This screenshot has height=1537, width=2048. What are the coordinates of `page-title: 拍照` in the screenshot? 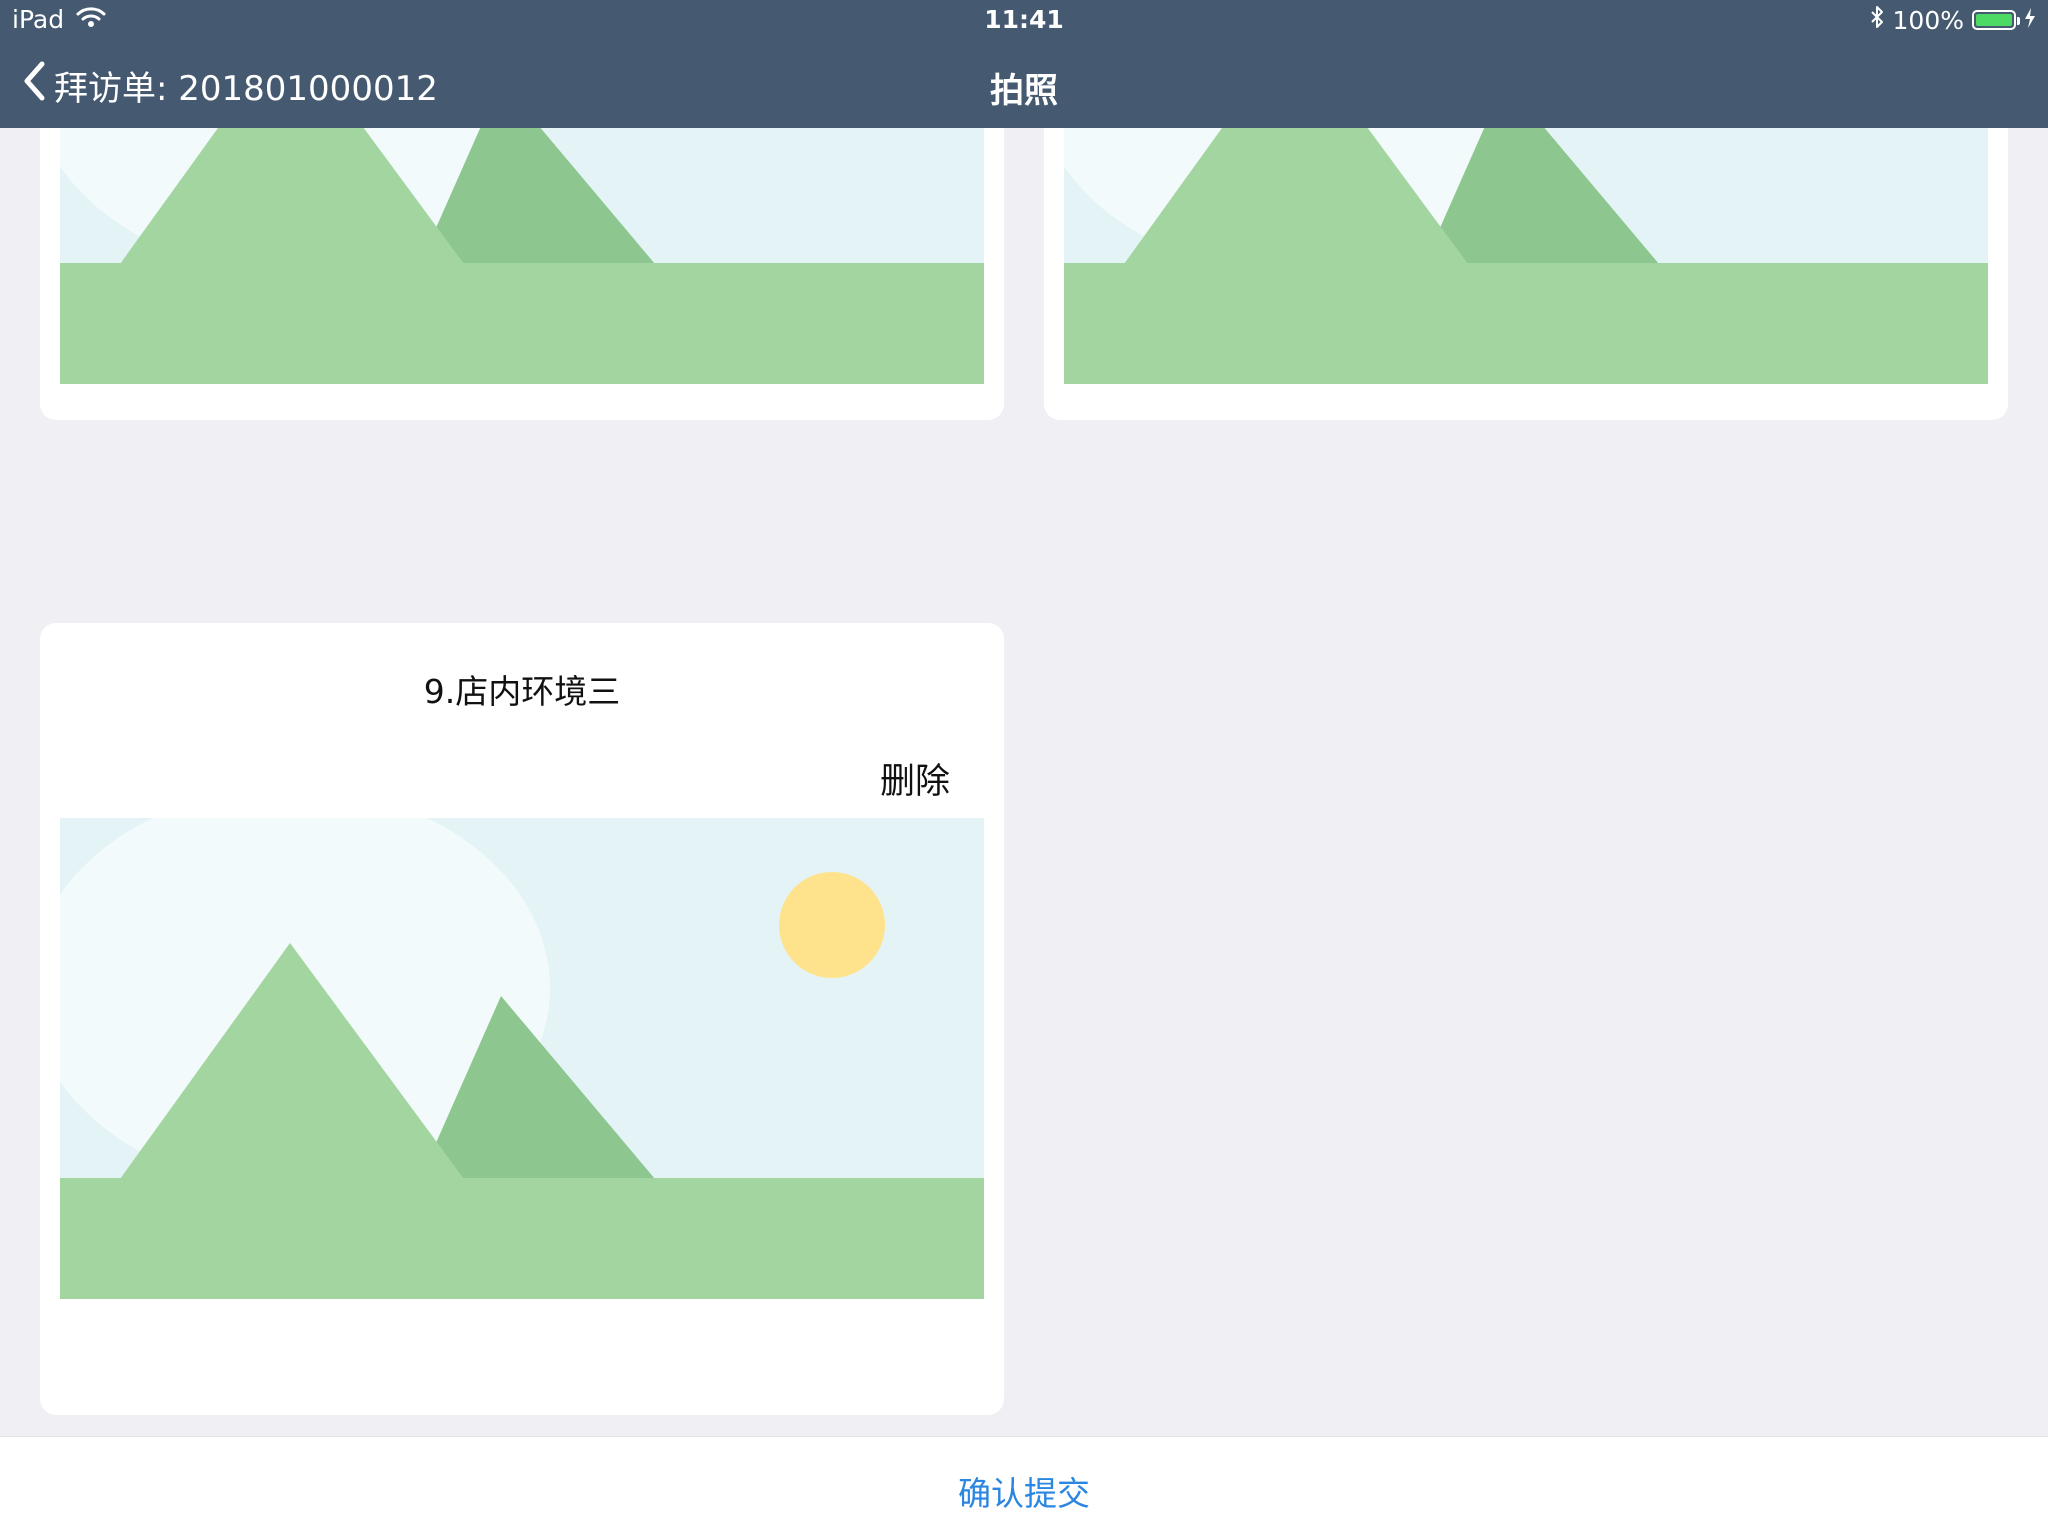 It's located at (1024, 91).